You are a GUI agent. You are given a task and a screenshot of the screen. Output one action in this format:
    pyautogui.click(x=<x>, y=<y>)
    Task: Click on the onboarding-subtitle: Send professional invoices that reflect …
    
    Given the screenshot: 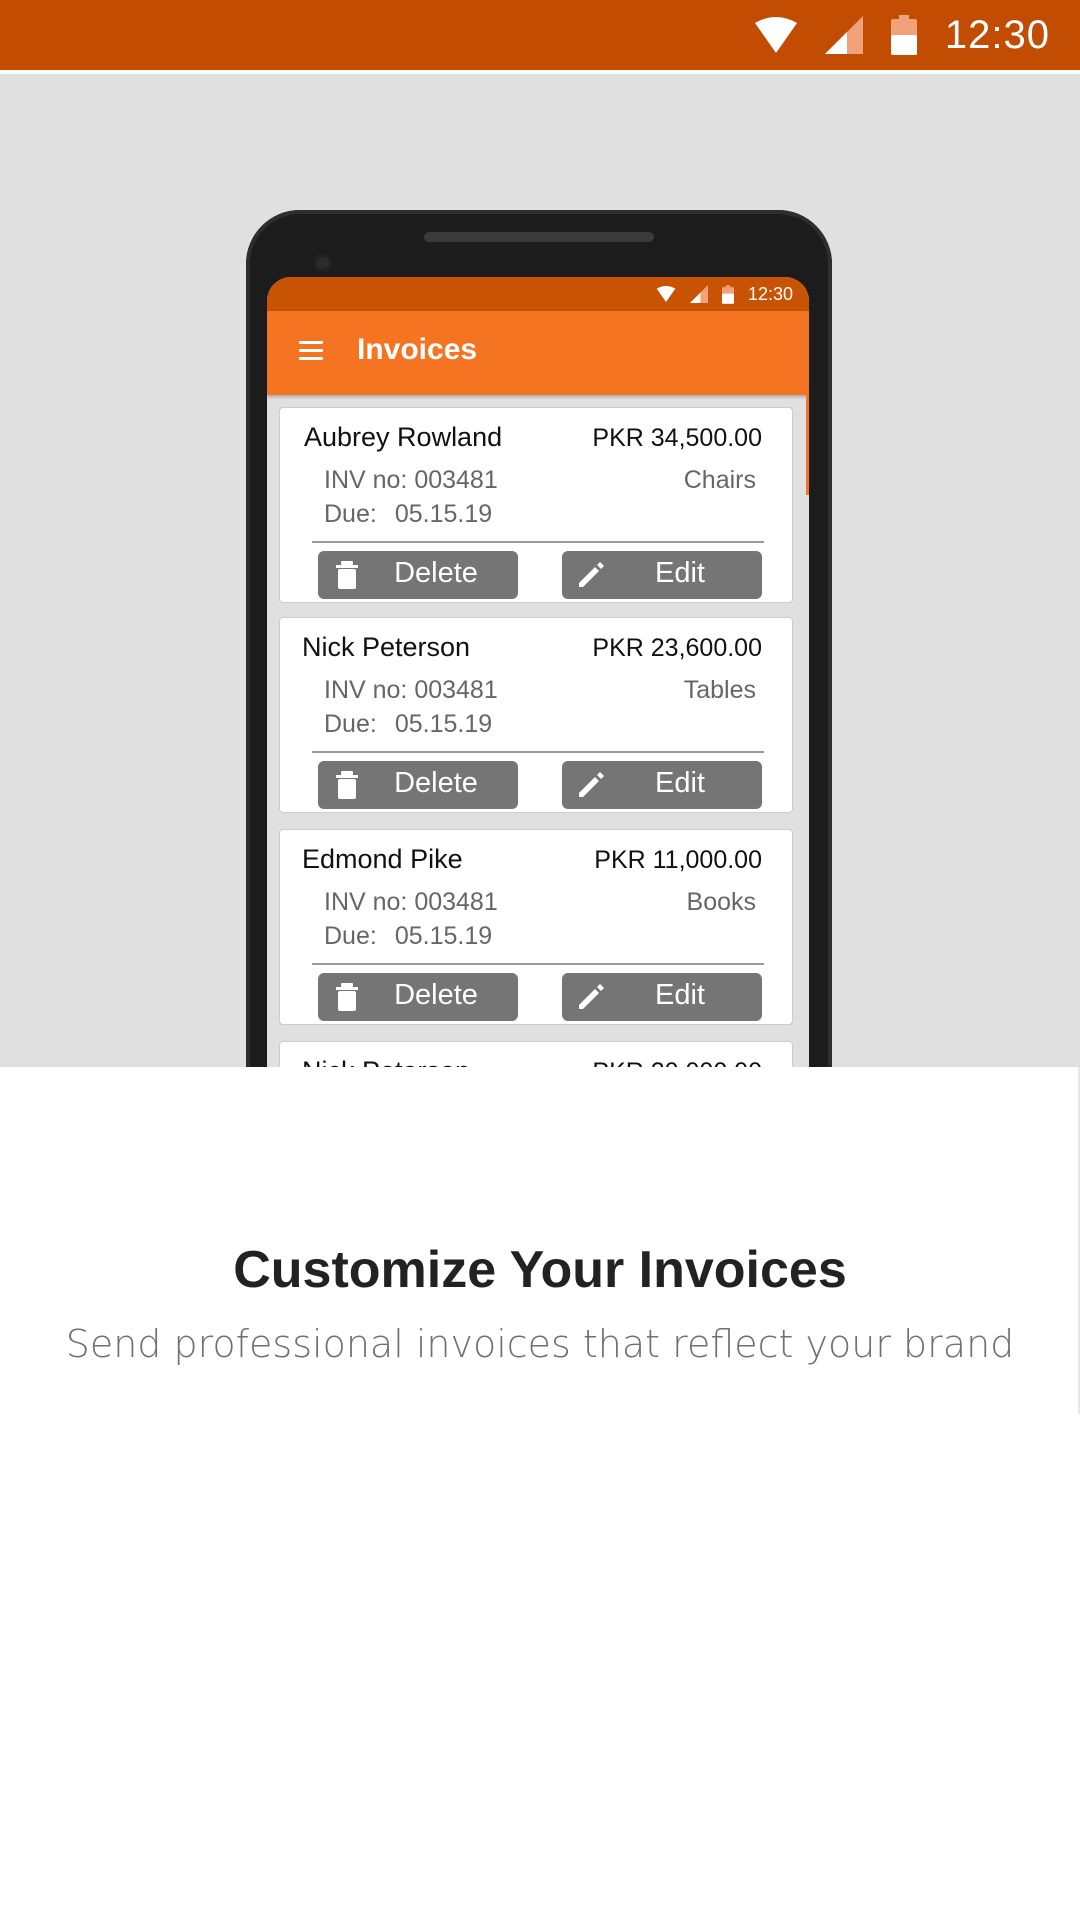 What is the action you would take?
    pyautogui.click(x=540, y=1344)
    